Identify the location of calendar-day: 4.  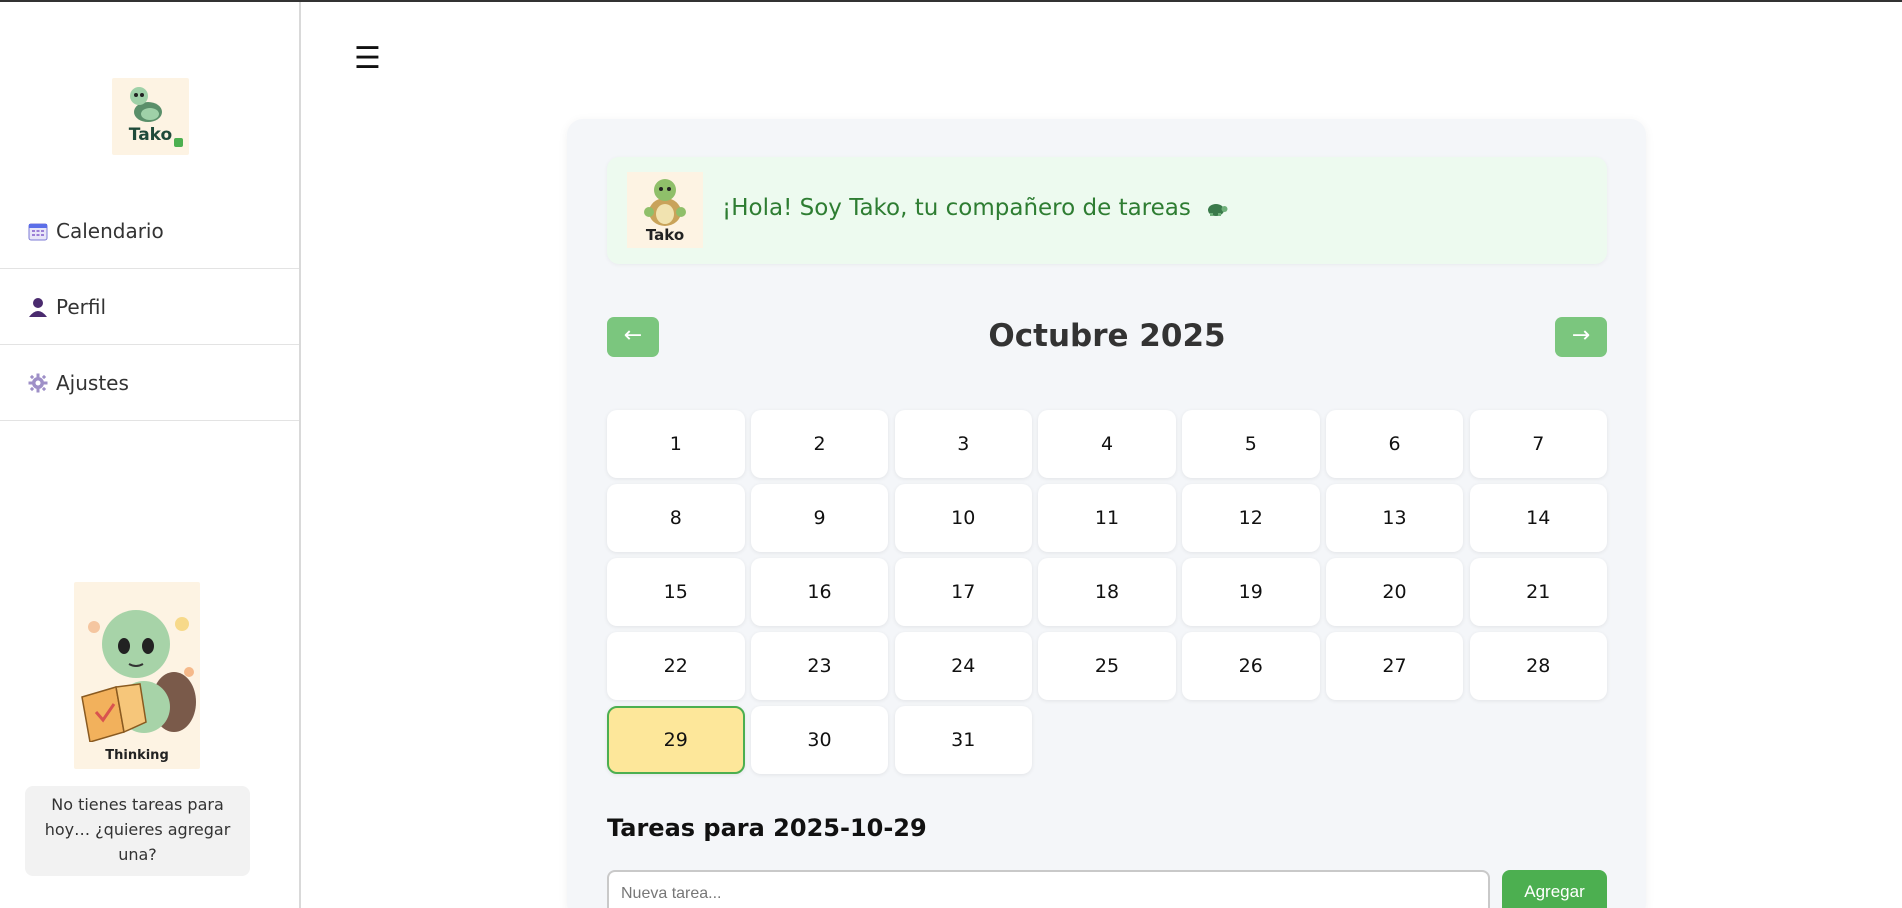
(1107, 444).